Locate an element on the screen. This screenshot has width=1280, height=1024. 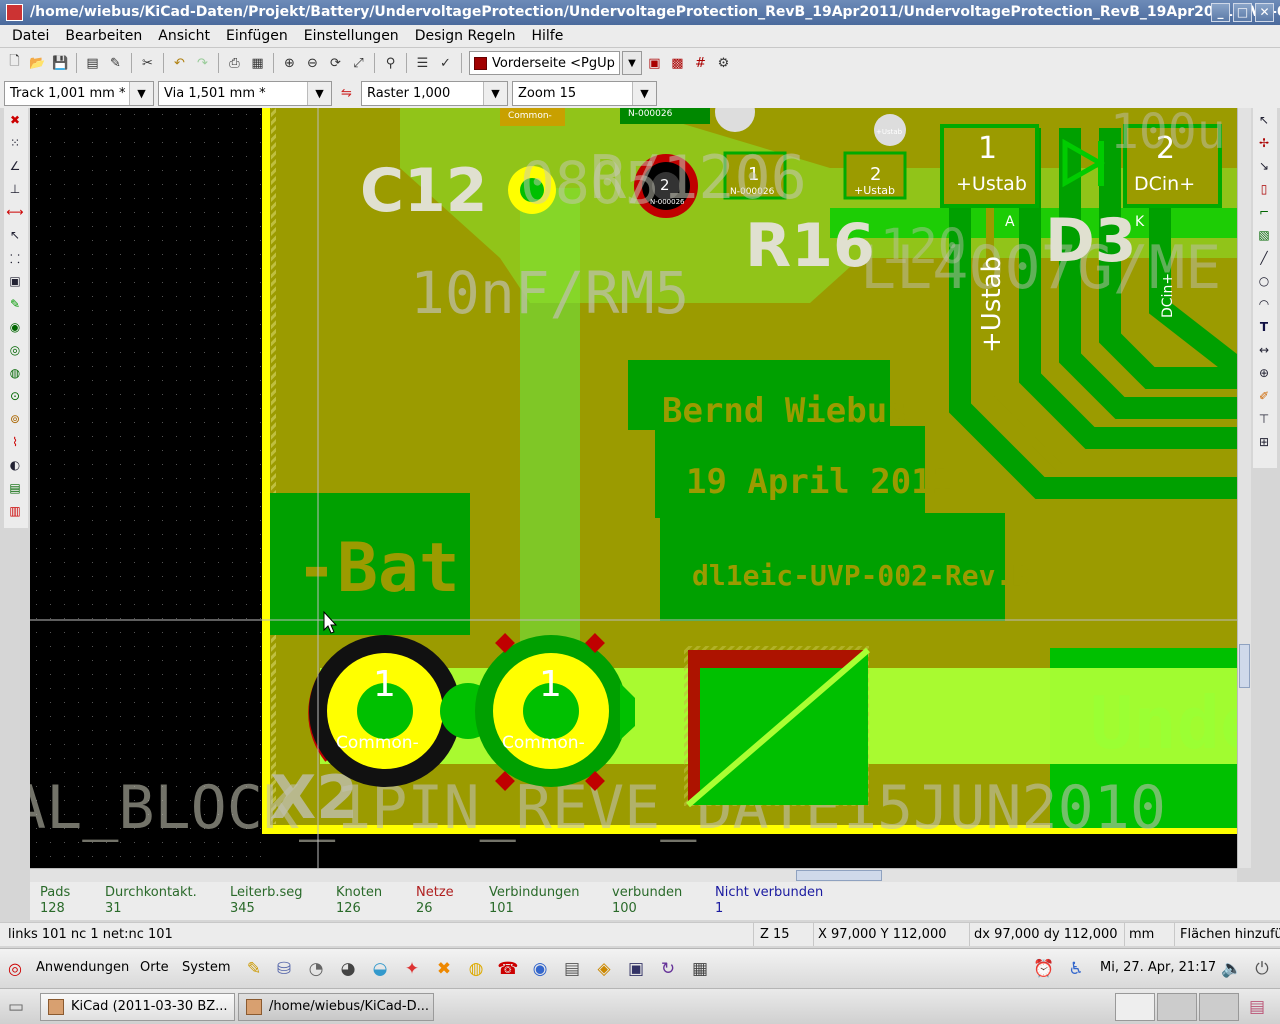
add-circle-icon: ○ is located at coordinates (1264, 281).